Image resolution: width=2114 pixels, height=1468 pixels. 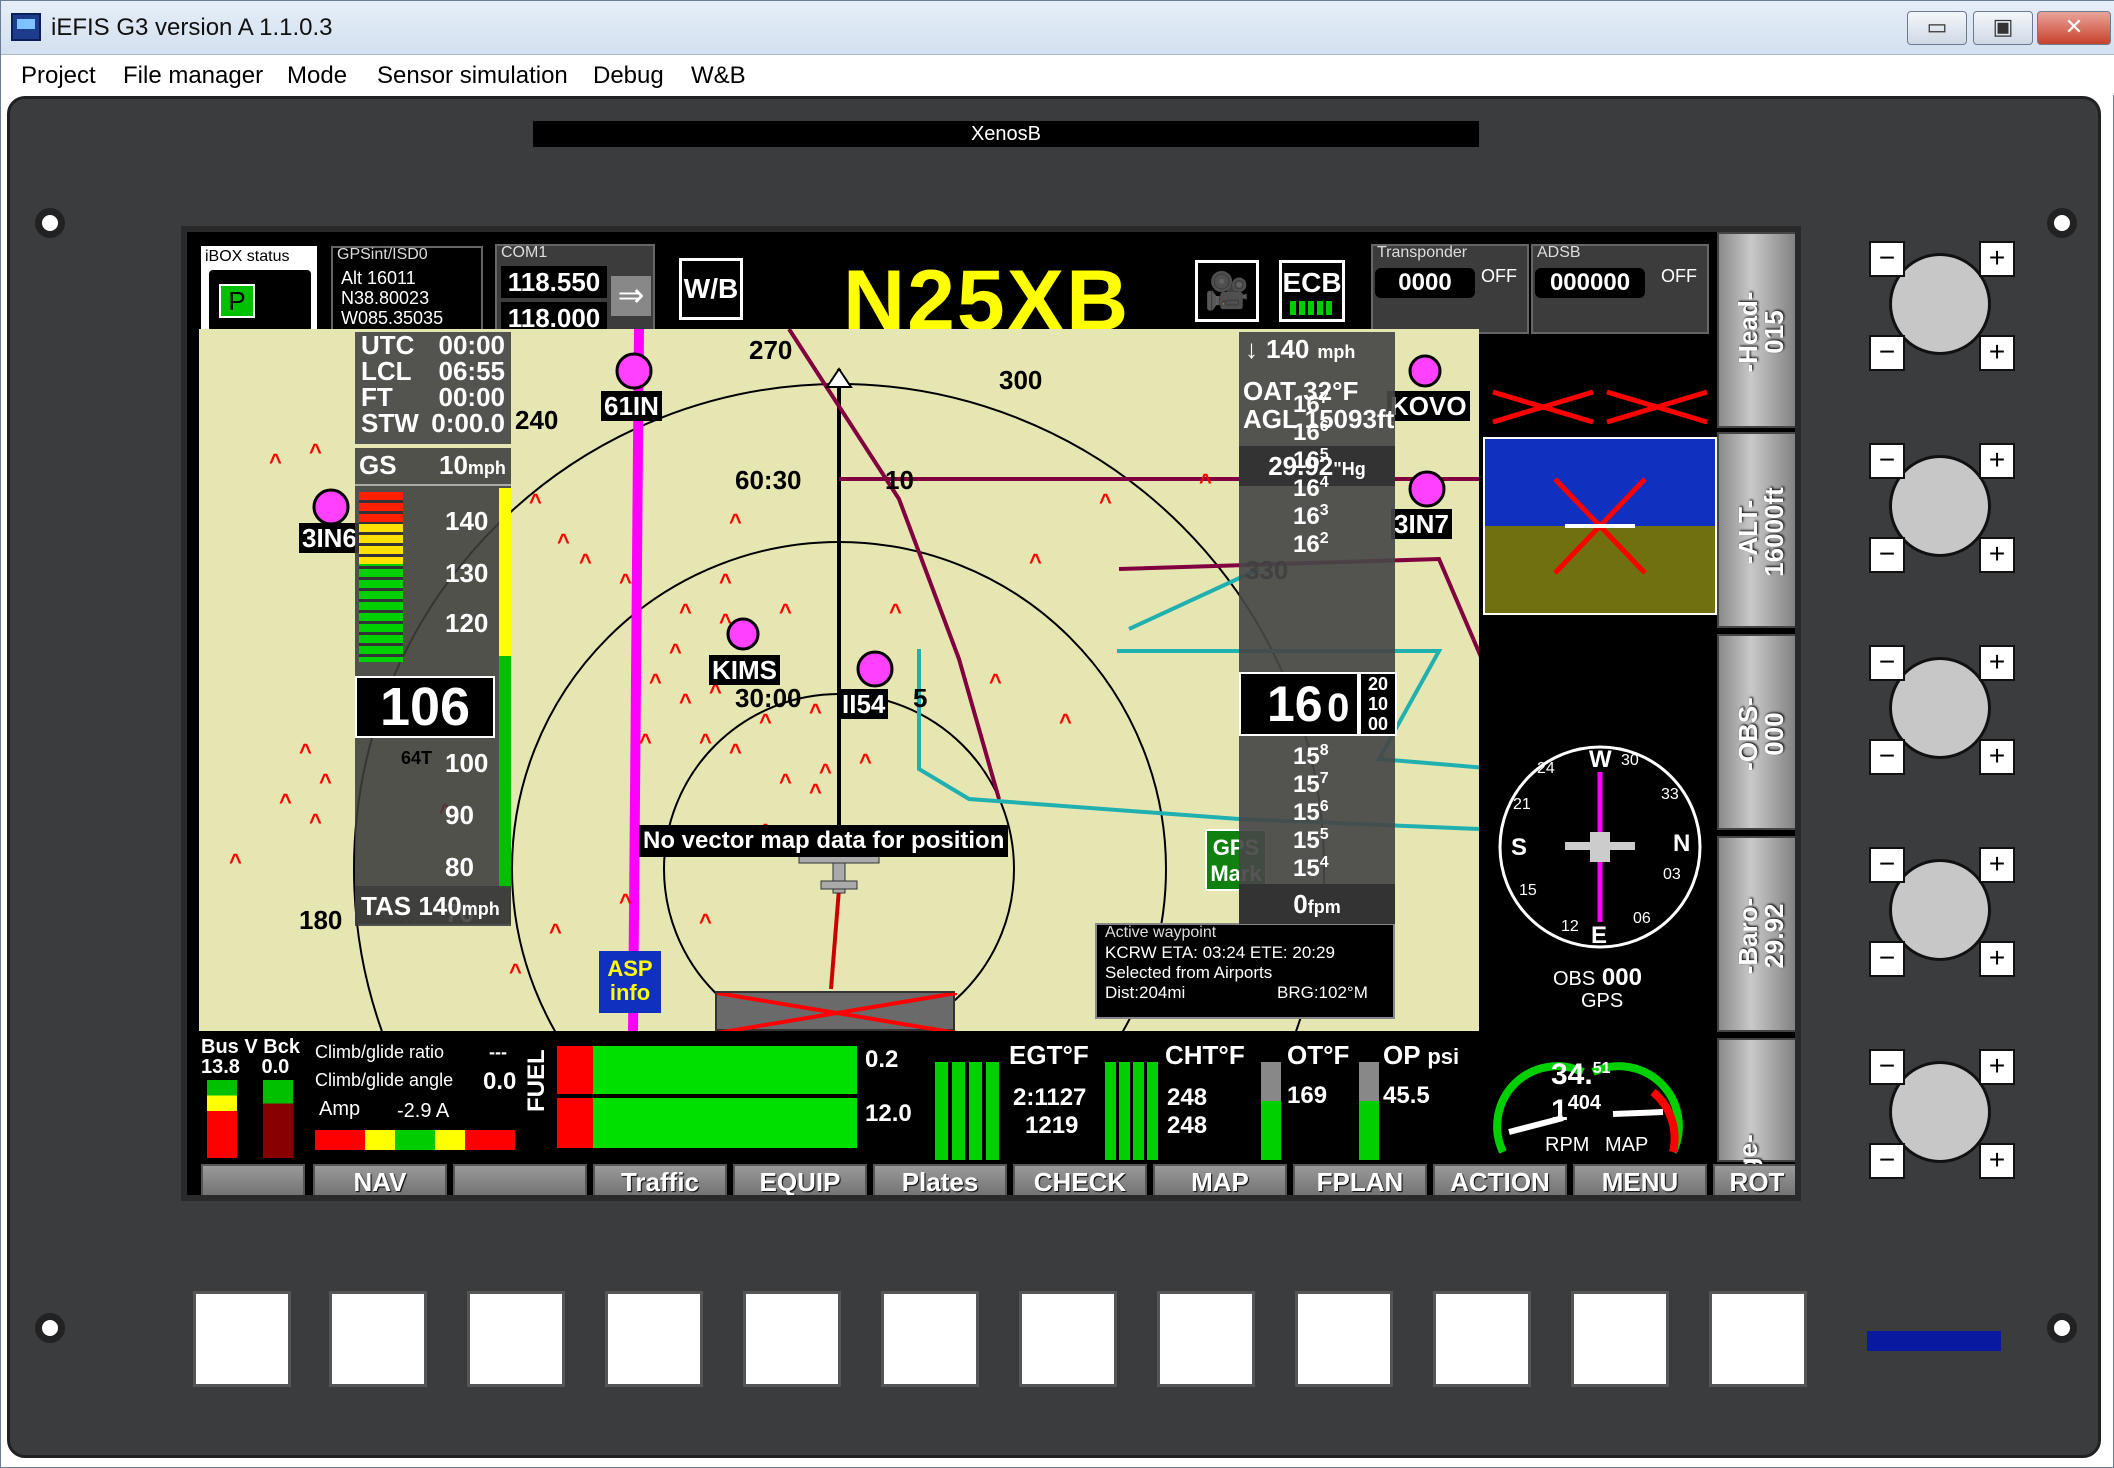 I want to click on softkey-rot: ROT, so click(x=1754, y=1179).